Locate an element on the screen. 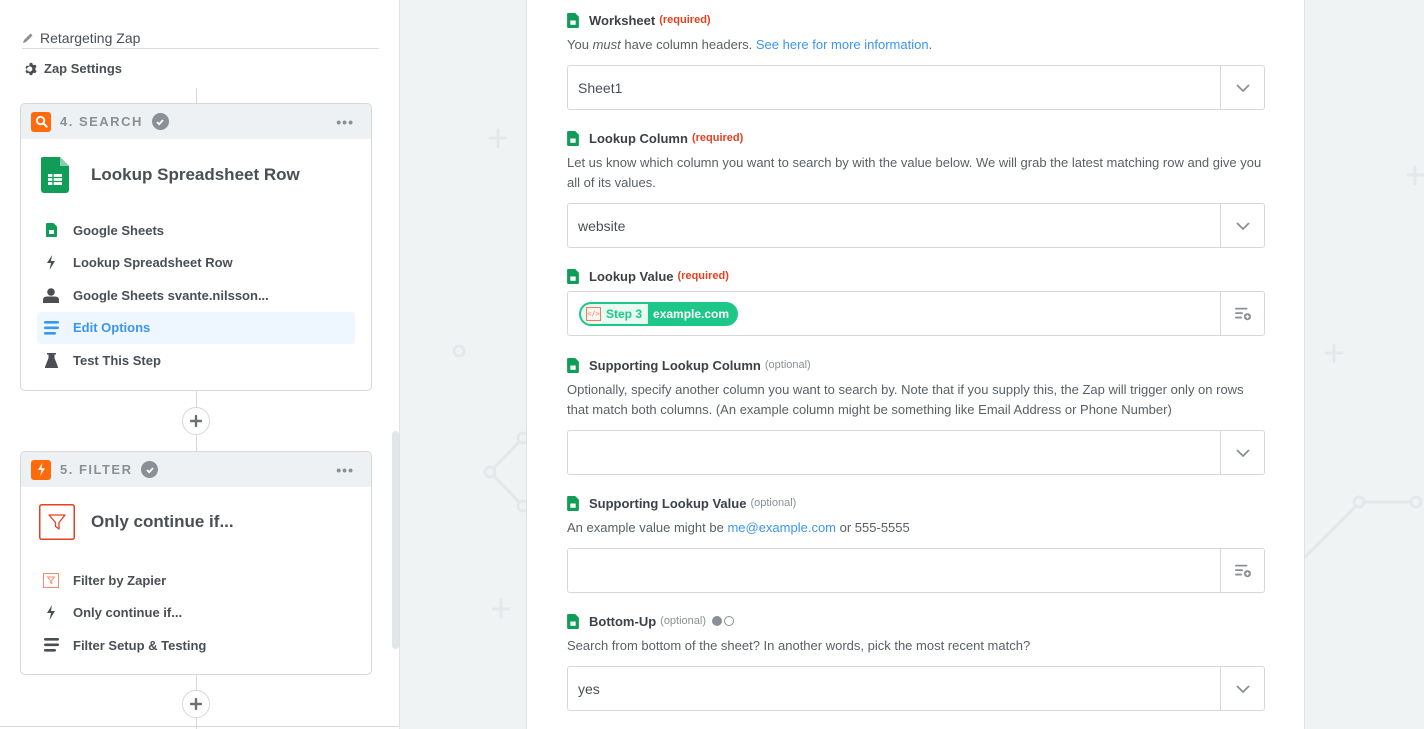  step-item-setup: Filter Setup & Testing is located at coordinates (196, 645).